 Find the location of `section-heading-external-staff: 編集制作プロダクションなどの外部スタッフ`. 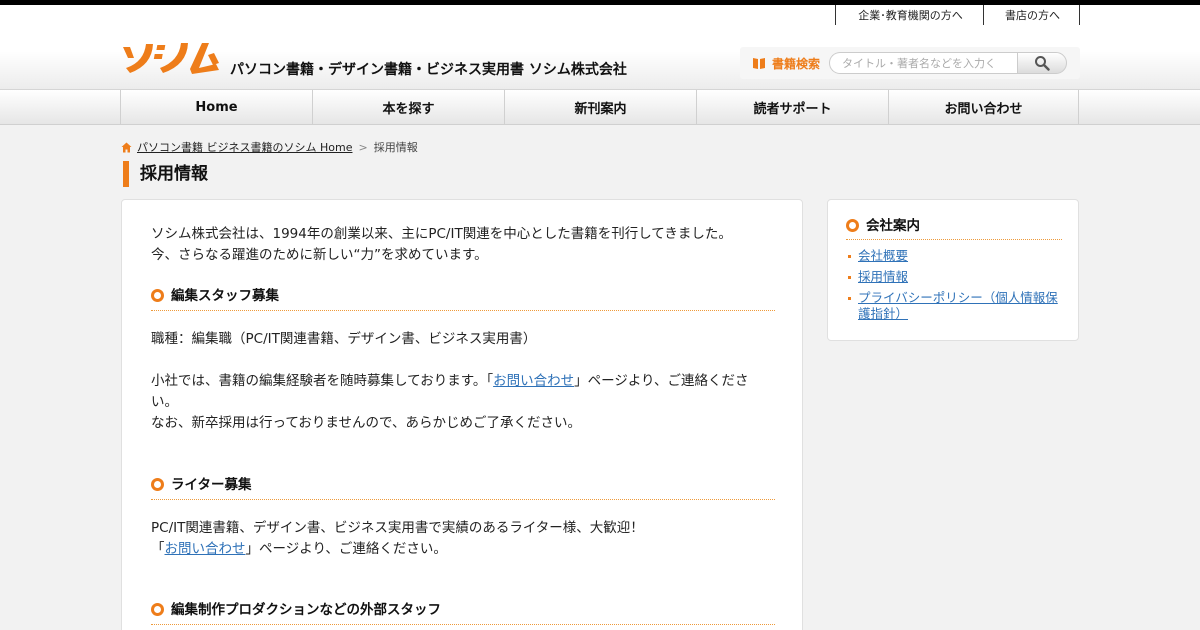

section-heading-external-staff: 編集制作プロダクションなどの外部スタッフ is located at coordinates (463, 612).